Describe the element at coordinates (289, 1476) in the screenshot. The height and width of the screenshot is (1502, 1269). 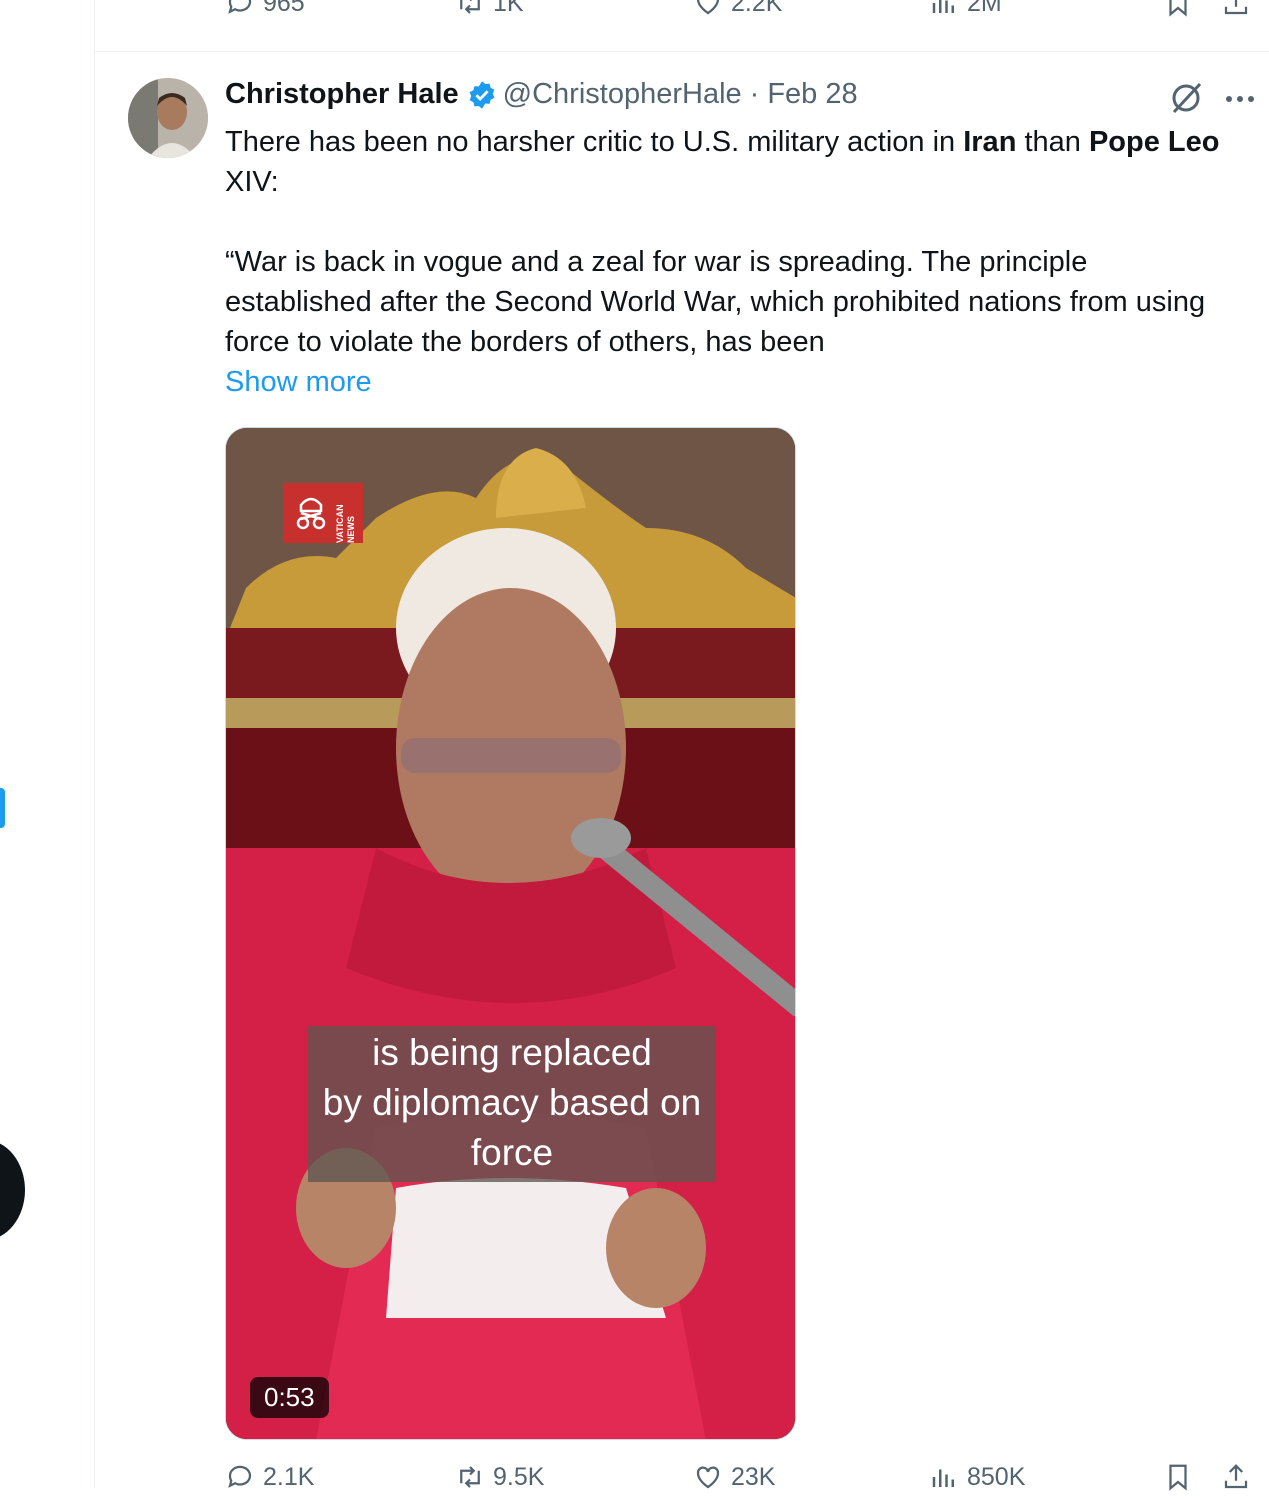
I see `reply-count: 2.1K` at that location.